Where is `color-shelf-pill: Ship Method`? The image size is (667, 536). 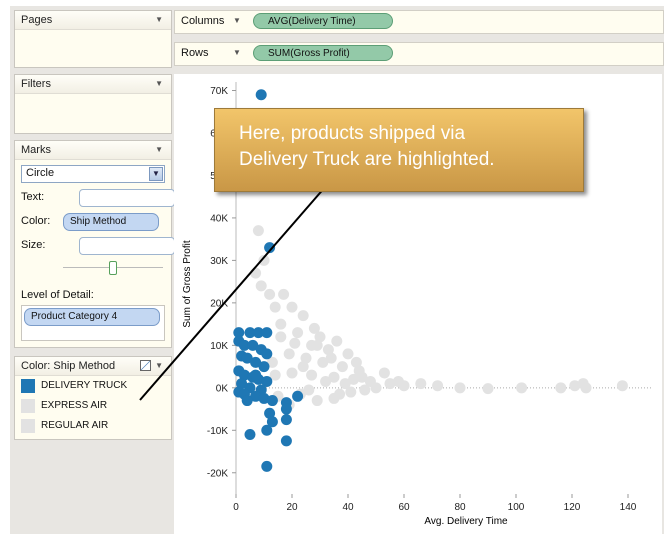 color-shelf-pill: Ship Method is located at coordinates (111, 222).